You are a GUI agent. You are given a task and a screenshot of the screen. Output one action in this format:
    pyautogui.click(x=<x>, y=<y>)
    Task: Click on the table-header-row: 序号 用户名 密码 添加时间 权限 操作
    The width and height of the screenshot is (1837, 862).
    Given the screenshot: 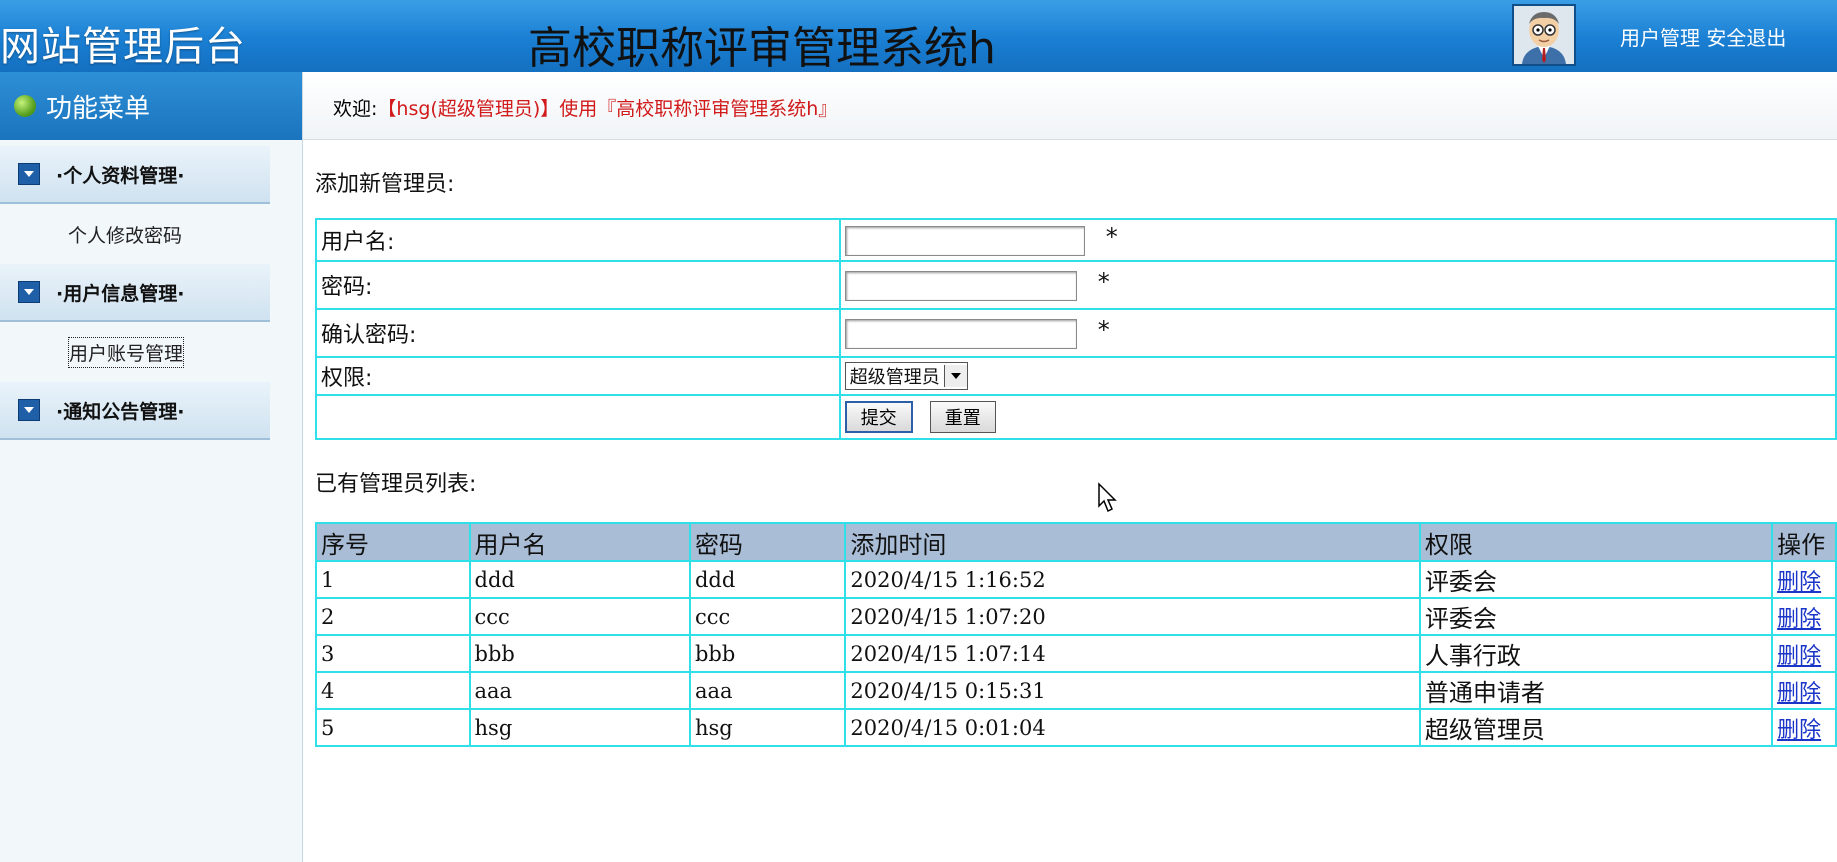 What is the action you would take?
    pyautogui.click(x=1076, y=542)
    